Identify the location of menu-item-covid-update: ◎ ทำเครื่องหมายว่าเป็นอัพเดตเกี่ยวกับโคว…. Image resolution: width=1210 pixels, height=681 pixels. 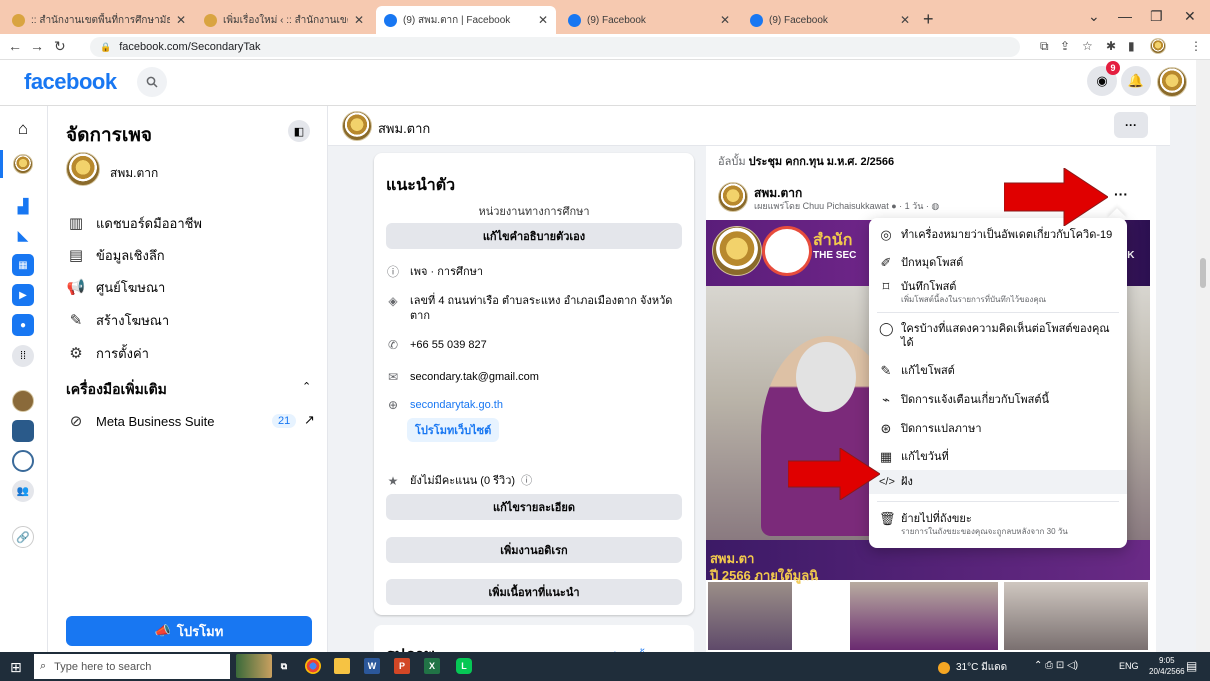
(998, 235).